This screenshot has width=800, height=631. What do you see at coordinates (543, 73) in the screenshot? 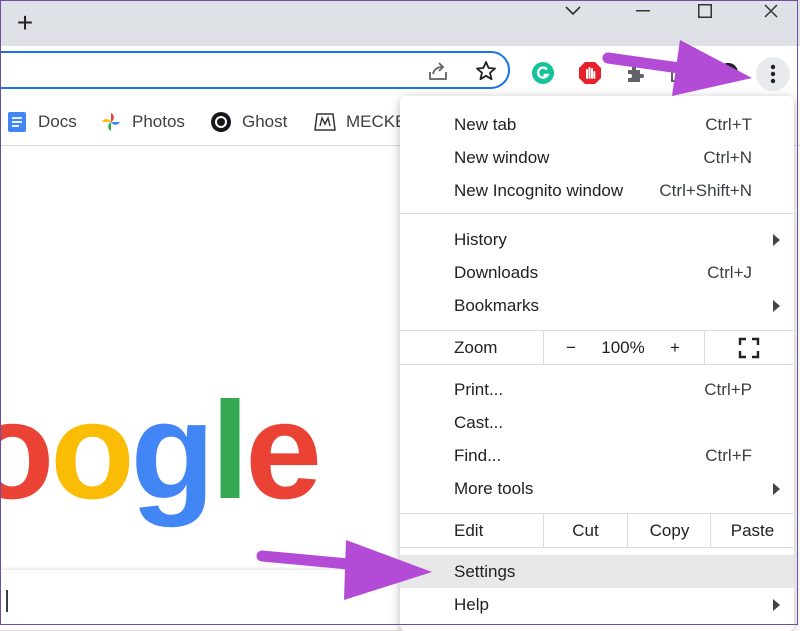
I see `grammarly-icon` at bounding box center [543, 73].